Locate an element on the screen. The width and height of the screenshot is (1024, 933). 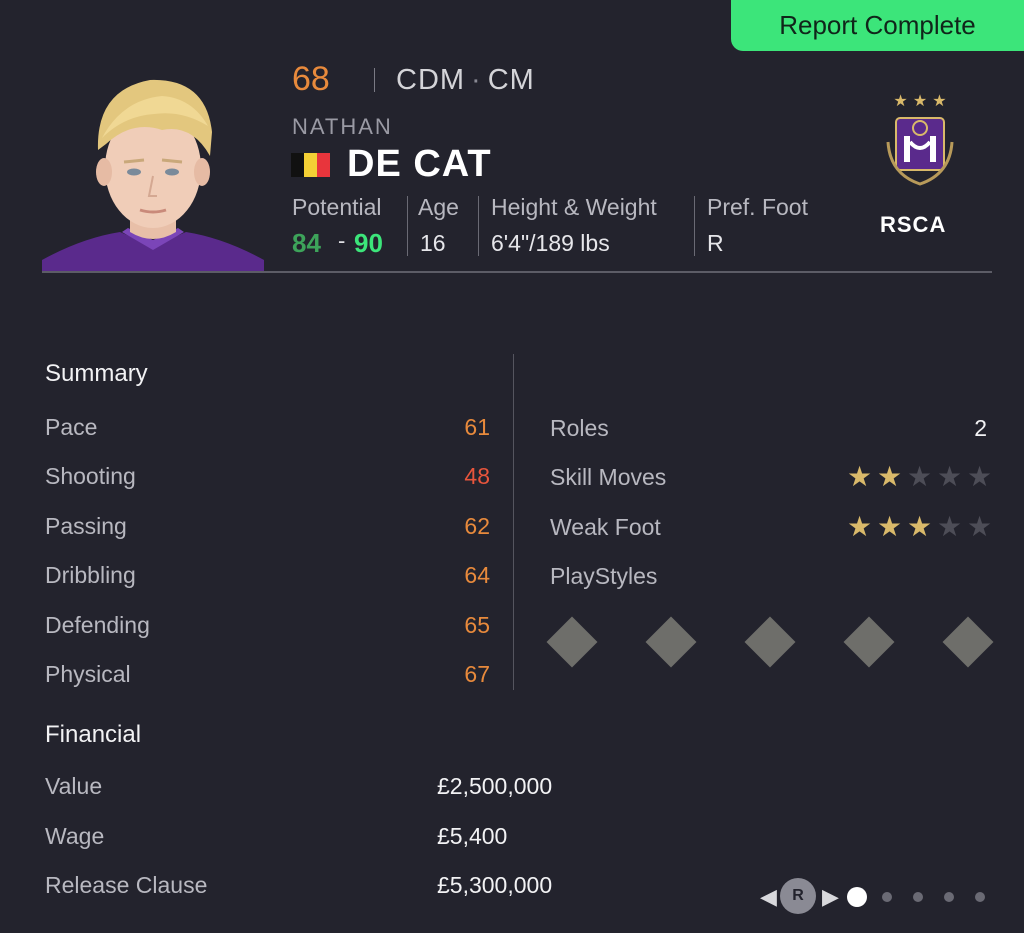
stat-label-pace: Pace is located at coordinates (71, 427).